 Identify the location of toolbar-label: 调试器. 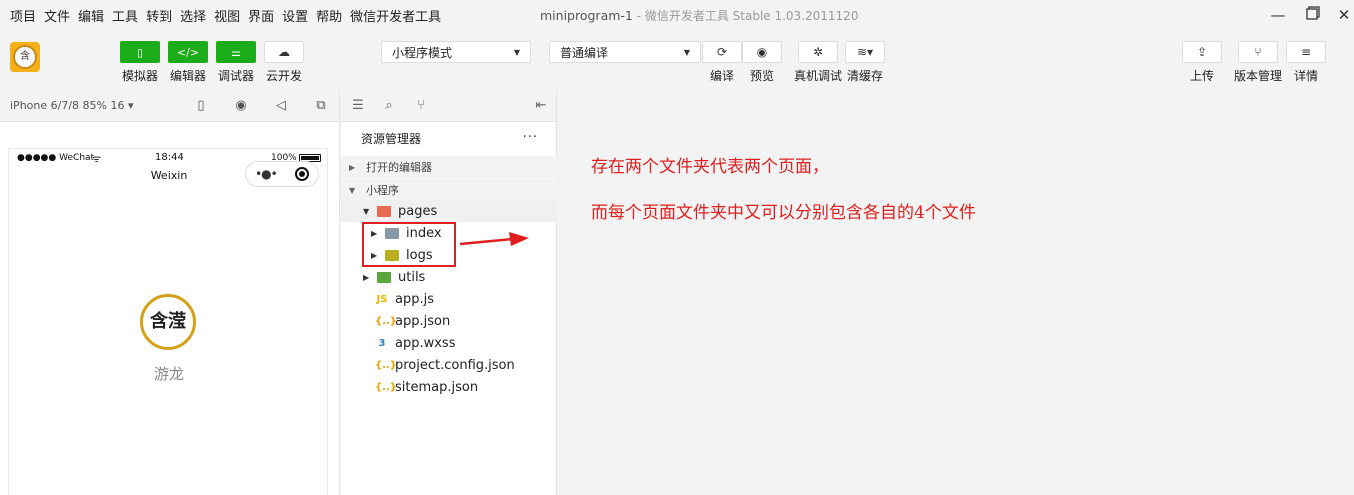
(235, 76).